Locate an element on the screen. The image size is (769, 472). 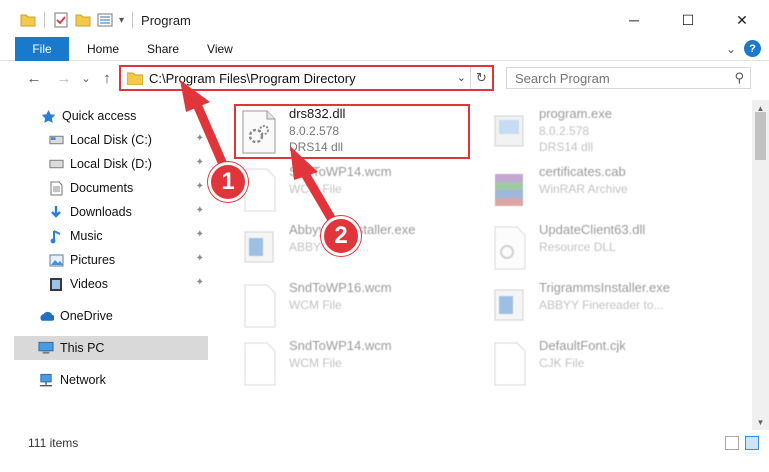
view-options-icon is located at coordinates (105, 20).